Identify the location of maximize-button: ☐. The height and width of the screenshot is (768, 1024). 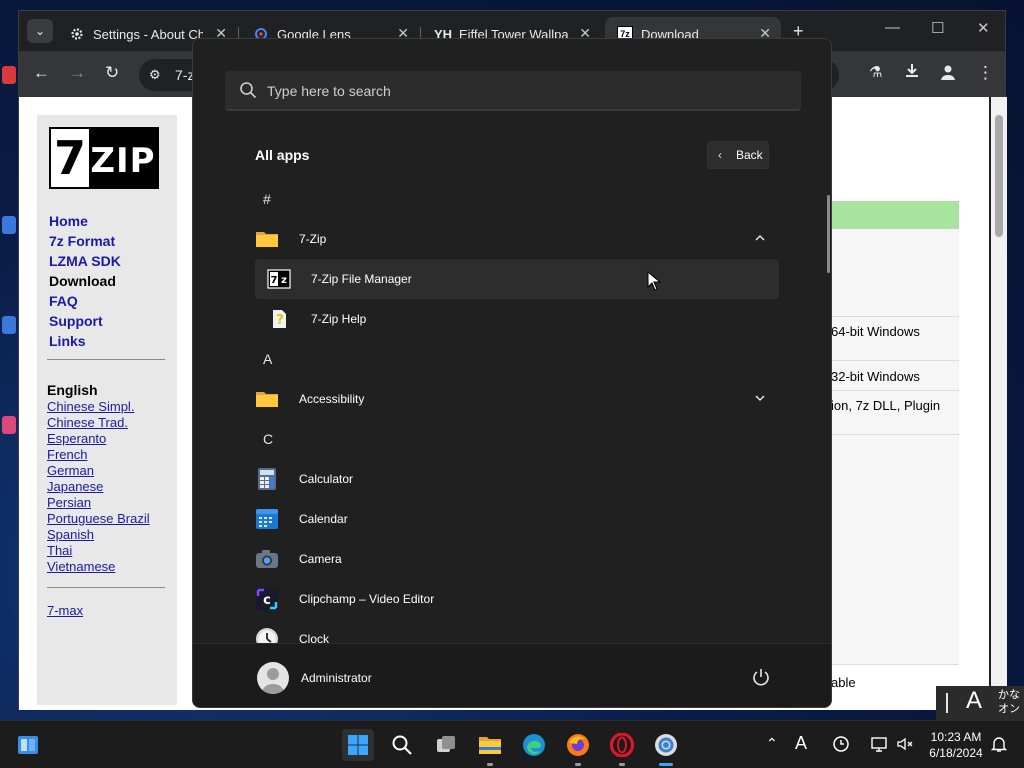
(937, 28).